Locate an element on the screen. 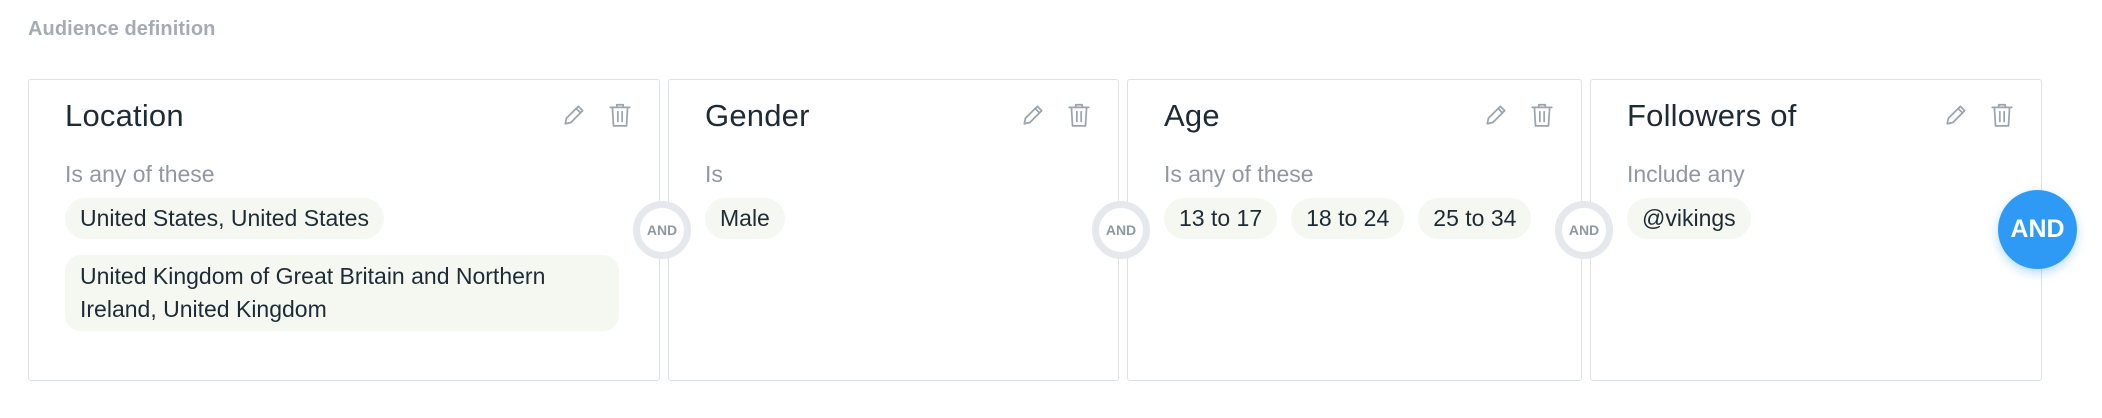 The image size is (2102, 418). chip-age-25-34: 25 to 34 is located at coordinates (1475, 218).